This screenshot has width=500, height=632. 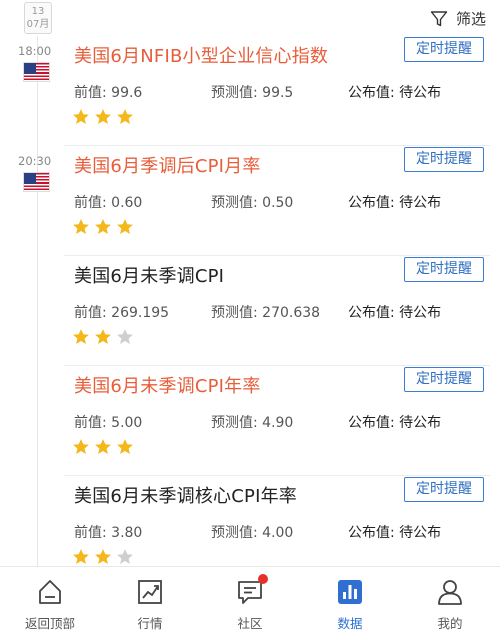 What do you see at coordinates (37, 306) in the screenshot?
I see `timeline-line` at bounding box center [37, 306].